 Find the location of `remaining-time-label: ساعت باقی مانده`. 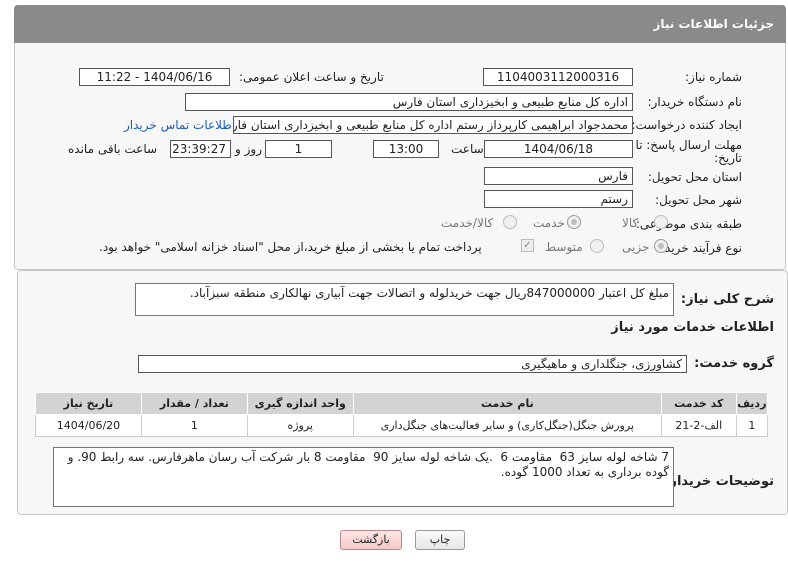

remaining-time-label: ساعت باقی مانده is located at coordinates (113, 149).